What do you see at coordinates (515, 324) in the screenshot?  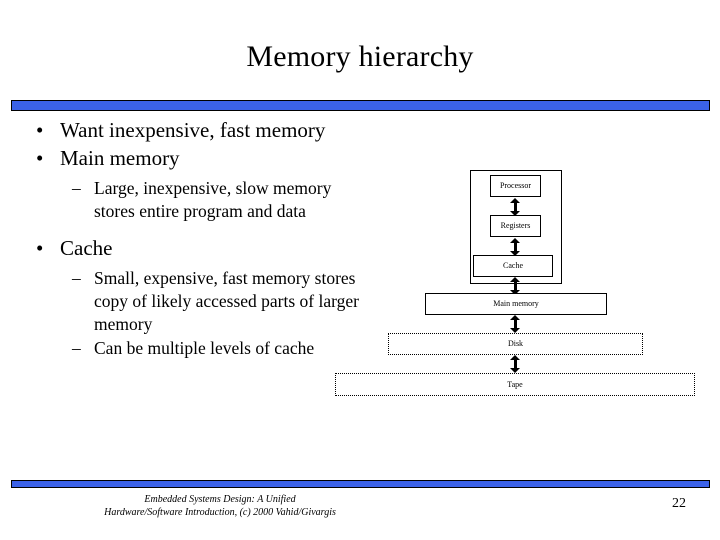 I see `connector-main-memory-disk` at bounding box center [515, 324].